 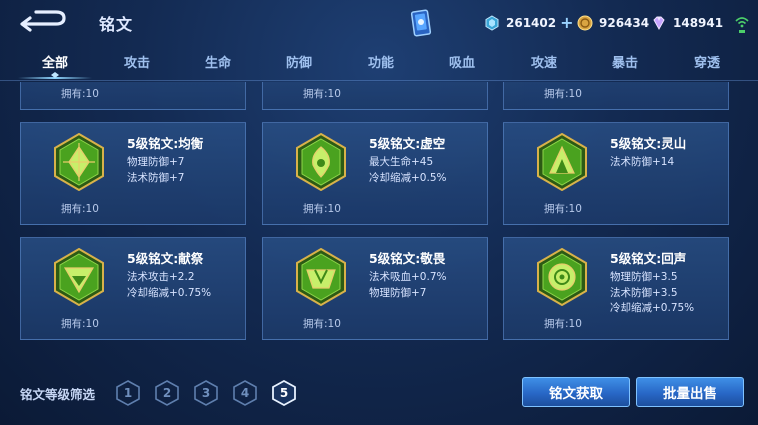 I want to click on diamond-currency: 261402 +, so click(x=529, y=23).